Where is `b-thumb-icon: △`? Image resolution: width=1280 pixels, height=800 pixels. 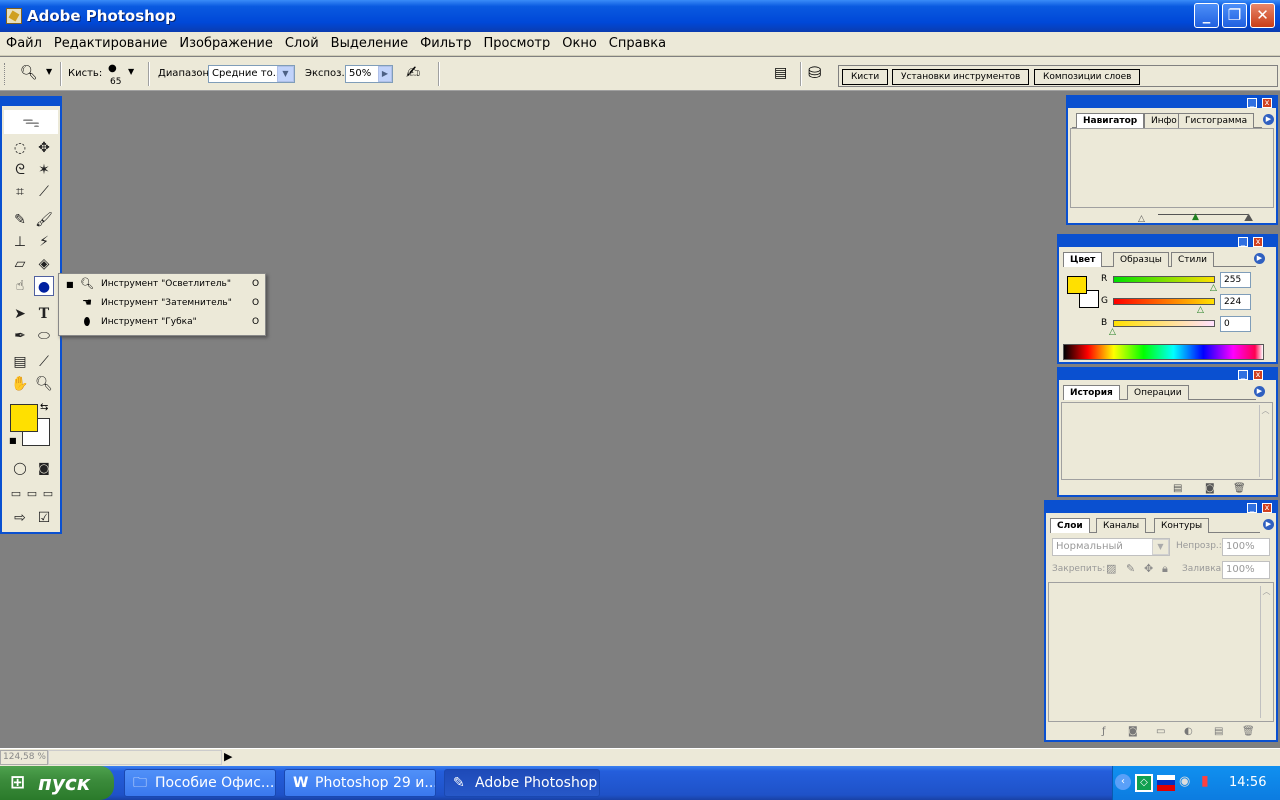 b-thumb-icon: △ is located at coordinates (1112, 332).